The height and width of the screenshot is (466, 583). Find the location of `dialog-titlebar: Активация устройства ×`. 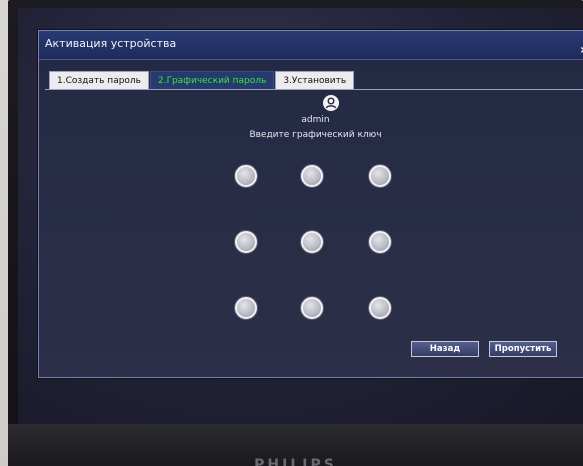

dialog-titlebar: Активация устройства × is located at coordinates (311, 45).